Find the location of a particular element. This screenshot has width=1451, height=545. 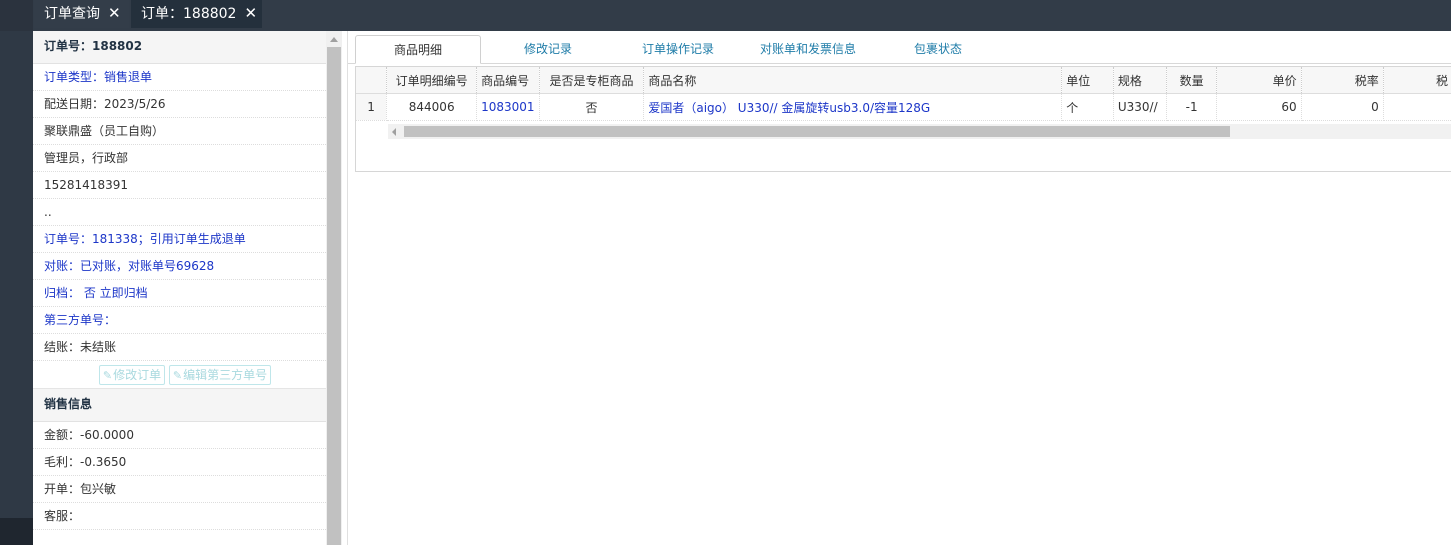

tab-order-detail: 订单：188802 ✕ is located at coordinates (196, 14).